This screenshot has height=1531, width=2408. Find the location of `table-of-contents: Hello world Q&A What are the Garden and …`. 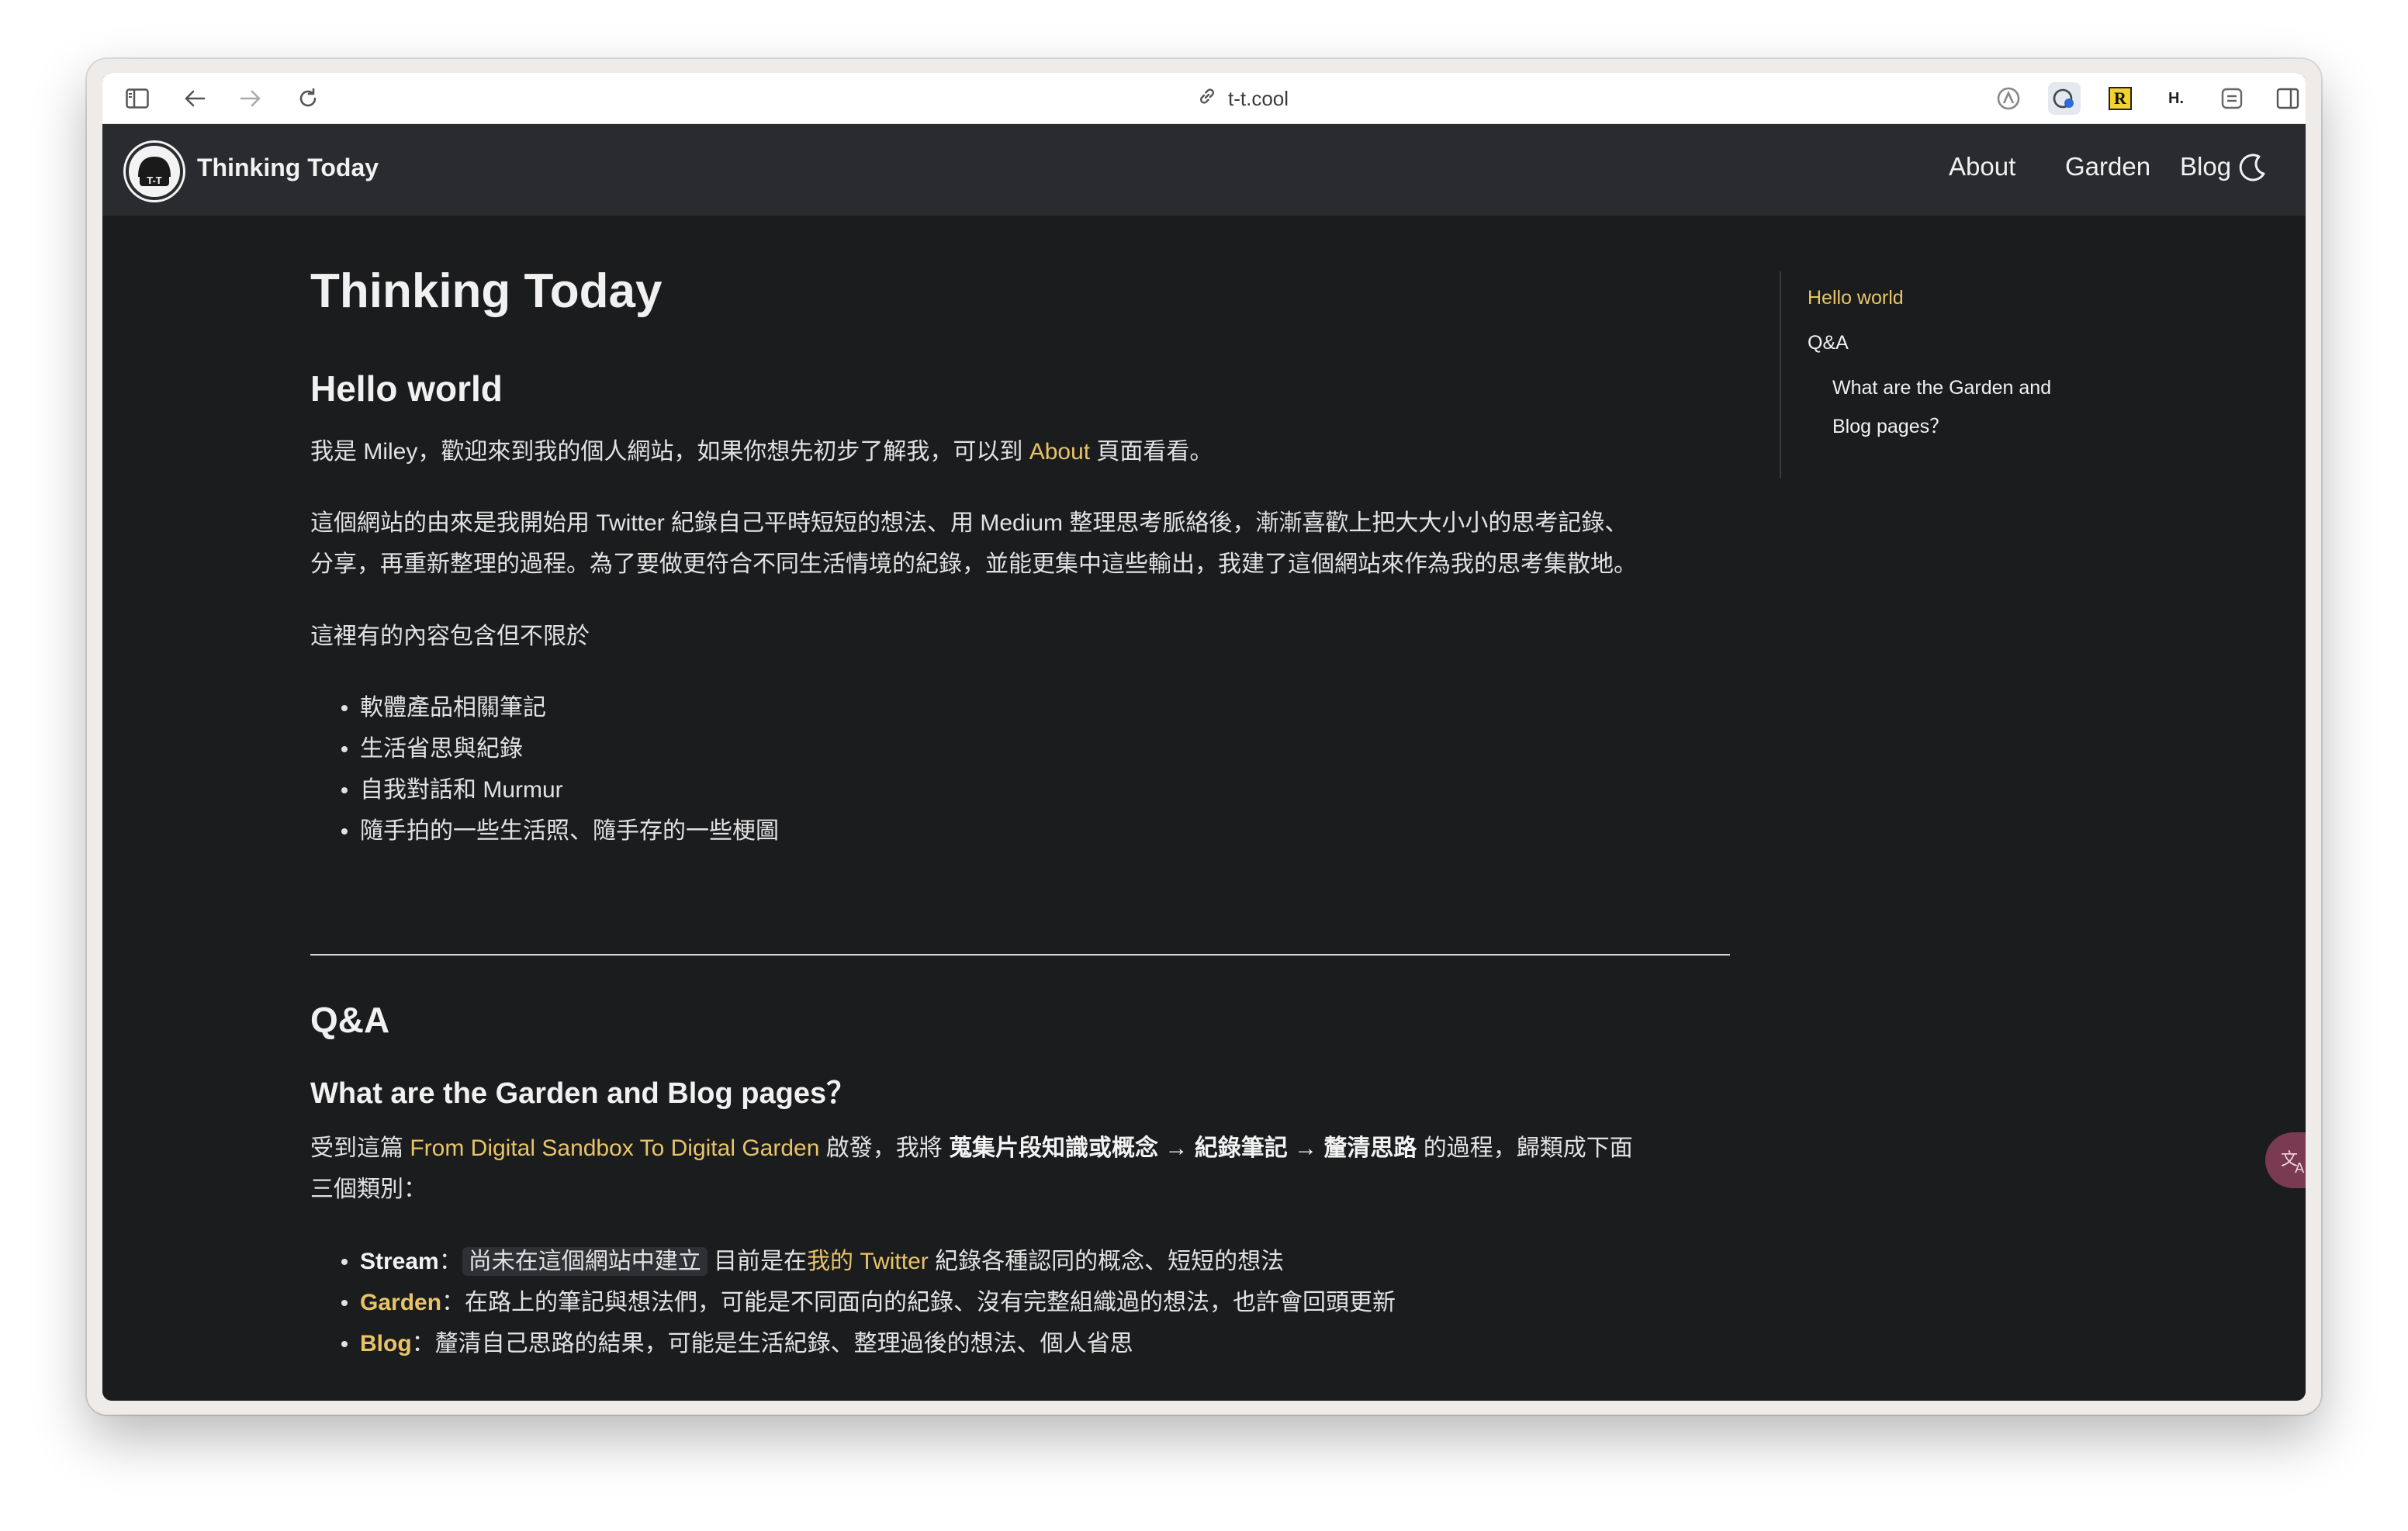

table-of-contents: Hello world Q&A What are the Garden and … is located at coordinates (1942, 374).